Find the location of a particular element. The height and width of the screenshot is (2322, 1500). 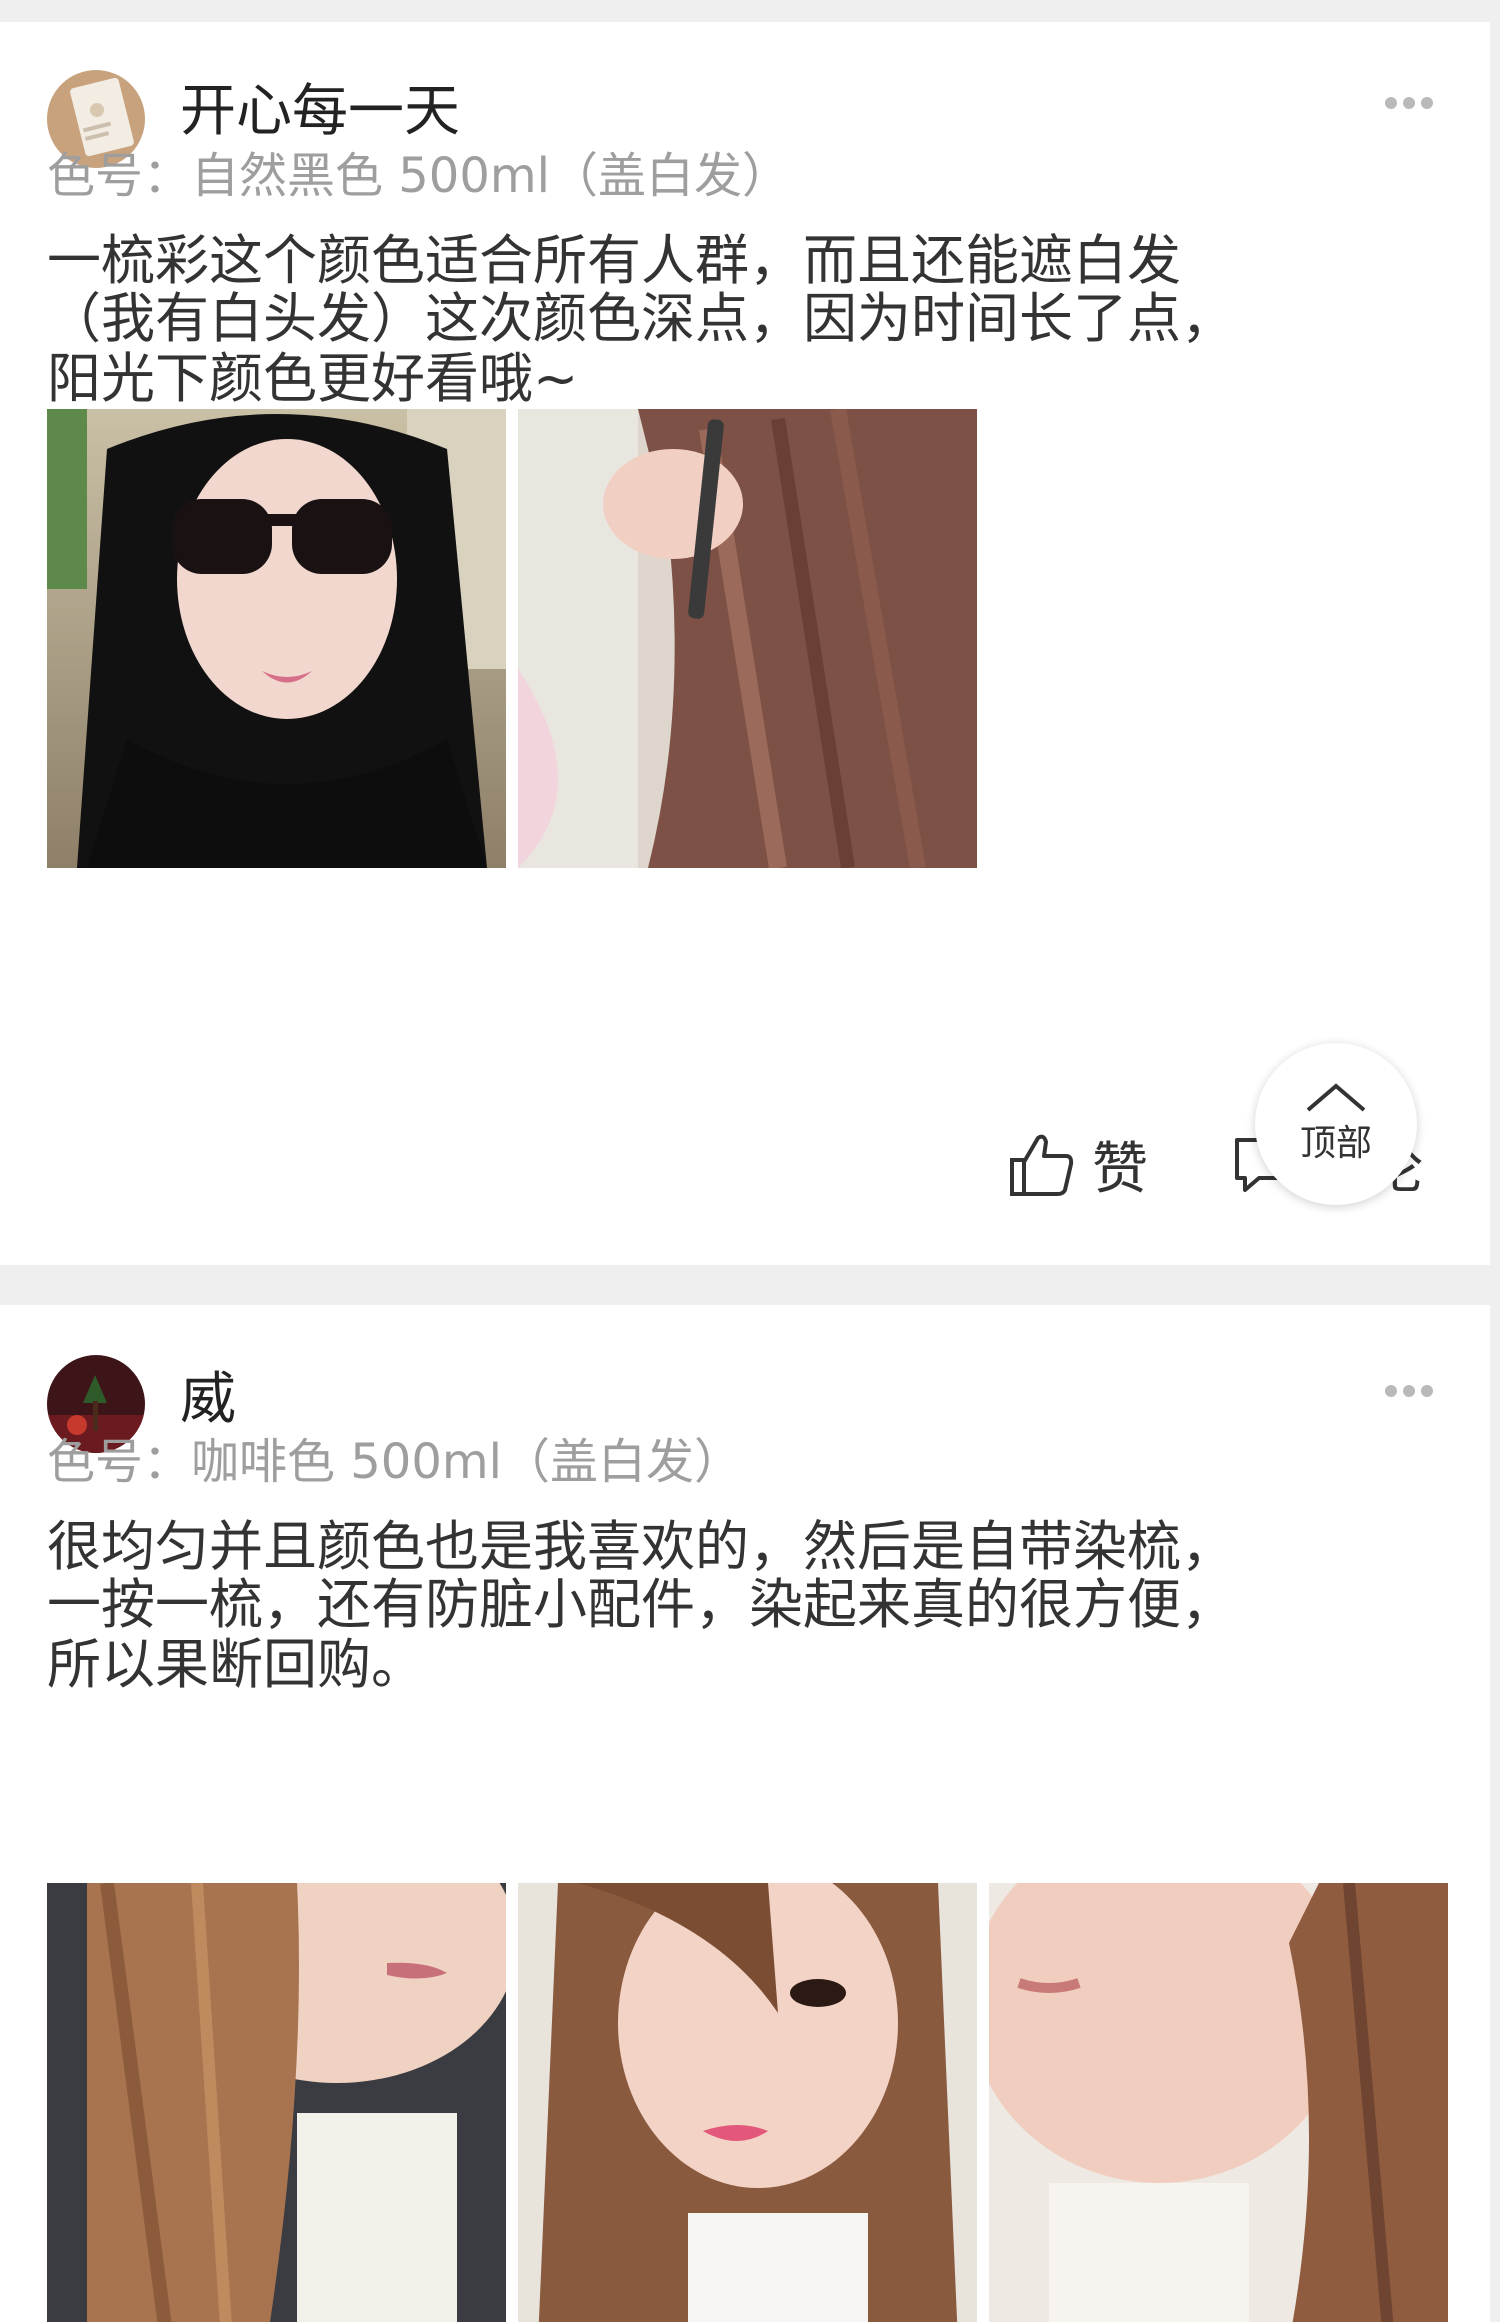

review-text-line: 一梳彩这个颜色适合所有人群，而且还能遮白发 is located at coordinates (614, 260).